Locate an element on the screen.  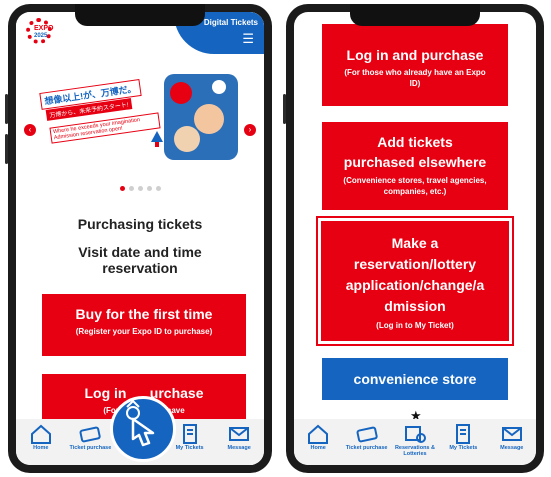
nav-my-tickets: My Tickets is located at coordinates (463, 437).